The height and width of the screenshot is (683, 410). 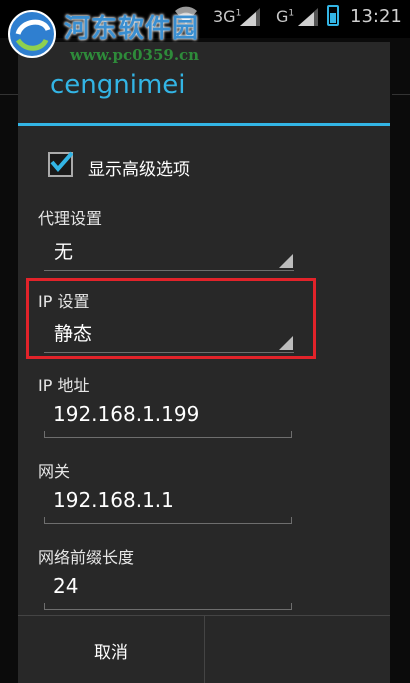 I want to click on status-bar: 3G1 G1 13:21, so click(x=205, y=19).